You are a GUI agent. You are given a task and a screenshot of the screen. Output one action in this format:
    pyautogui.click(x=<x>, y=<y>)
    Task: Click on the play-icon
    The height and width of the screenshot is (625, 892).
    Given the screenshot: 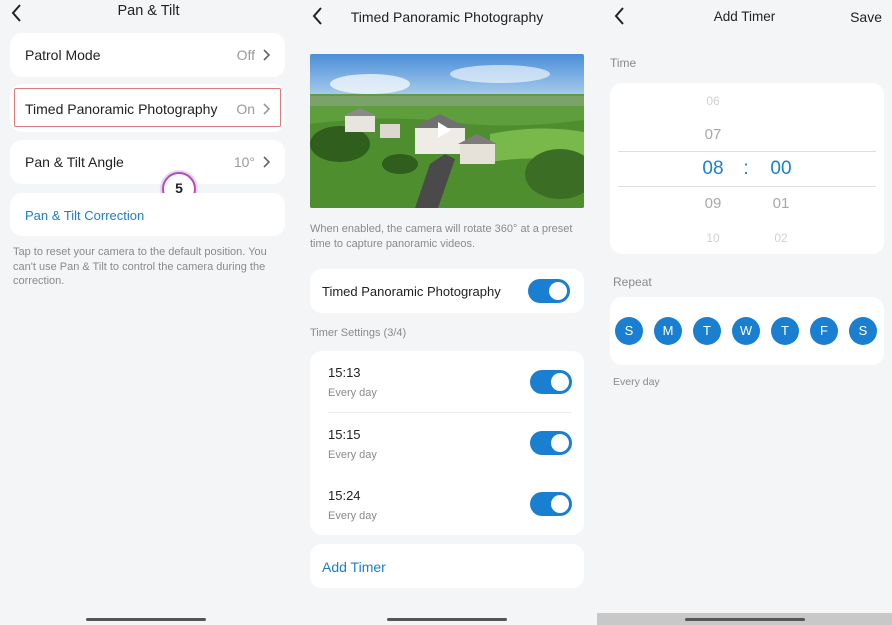 What is the action you would take?
    pyautogui.click(x=444, y=130)
    